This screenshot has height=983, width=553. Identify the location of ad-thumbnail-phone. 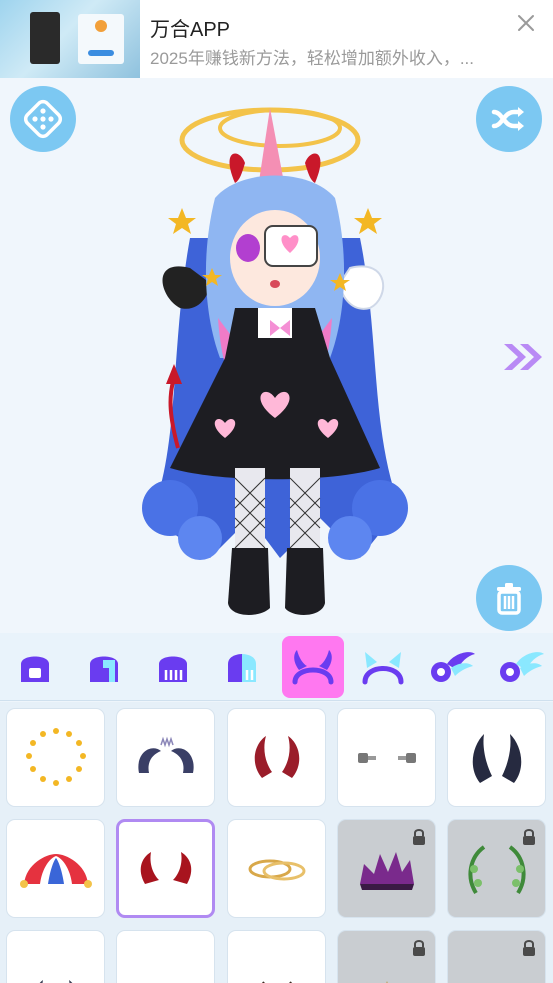
(45, 38).